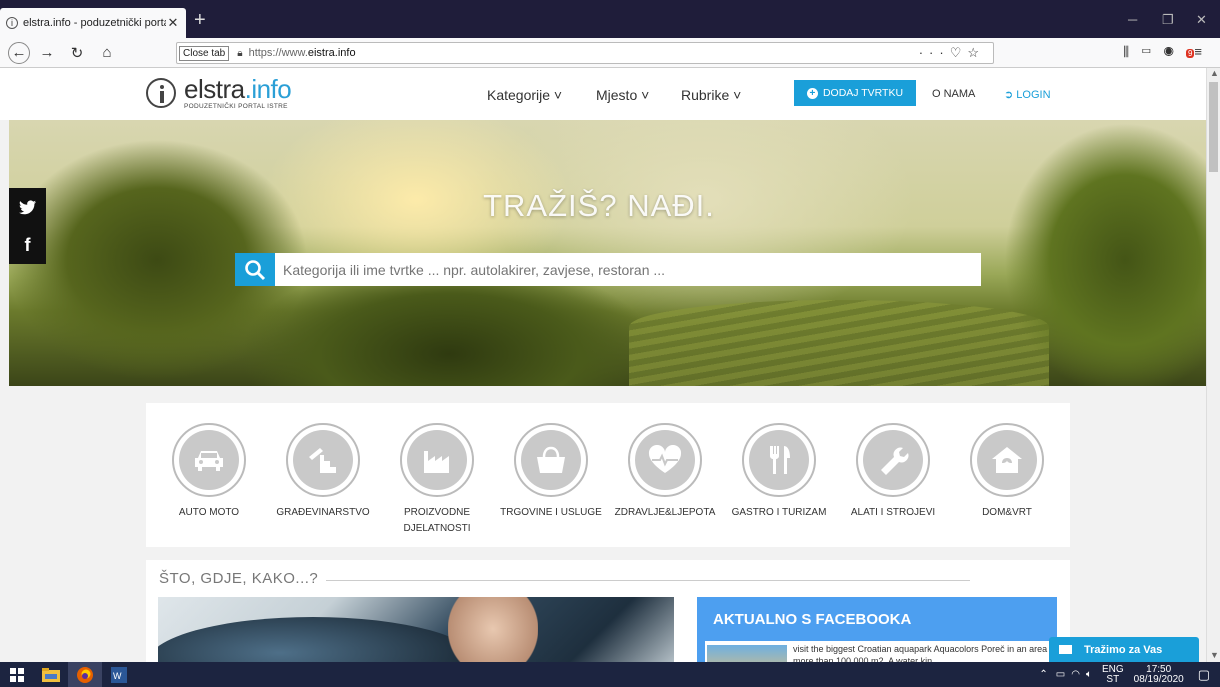  What do you see at coordinates (1132, 51) in the screenshot?
I see `library-icon: ⫼` at bounding box center [1132, 51].